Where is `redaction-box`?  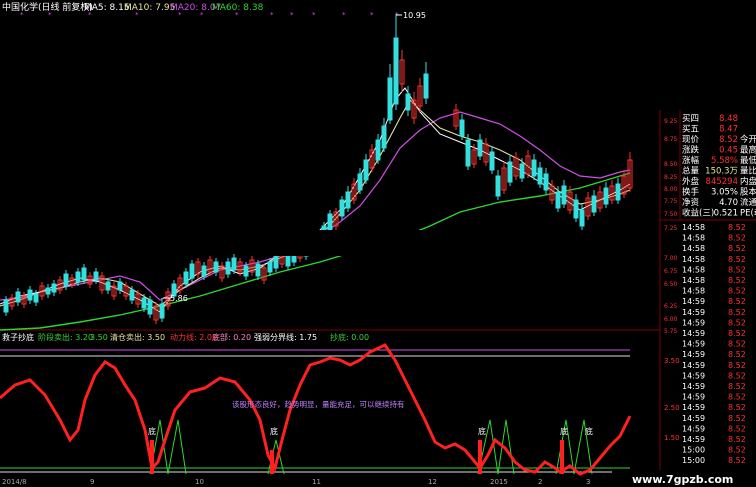 redaction-box is located at coordinates (378, 243).